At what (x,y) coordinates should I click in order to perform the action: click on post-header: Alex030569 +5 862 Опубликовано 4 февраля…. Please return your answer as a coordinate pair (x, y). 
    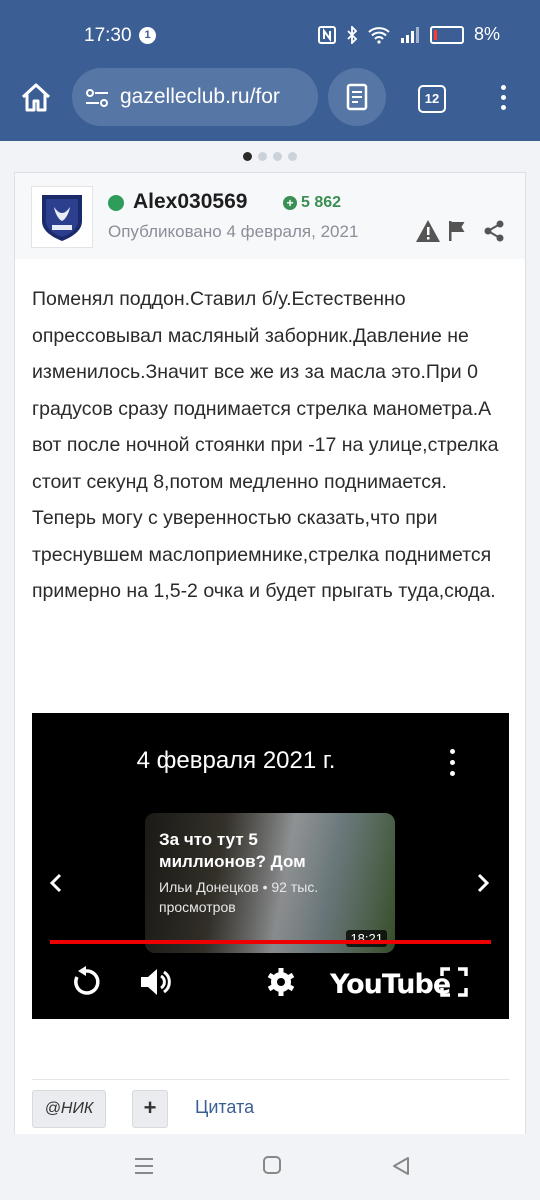
    Looking at the image, I should click on (270, 216).